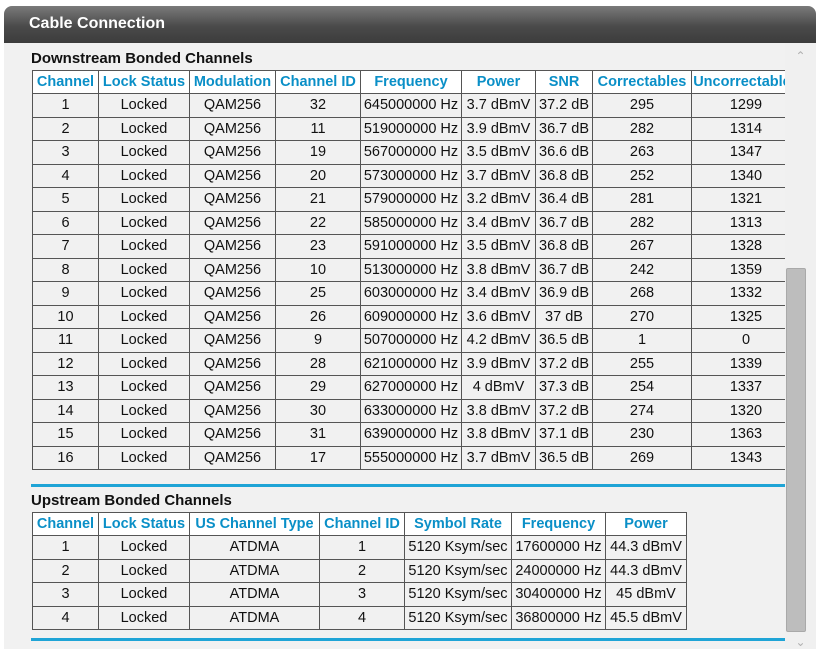 The image size is (816, 649). Describe the element at coordinates (318, 128) in the screenshot. I see `table-cell: 11` at that location.